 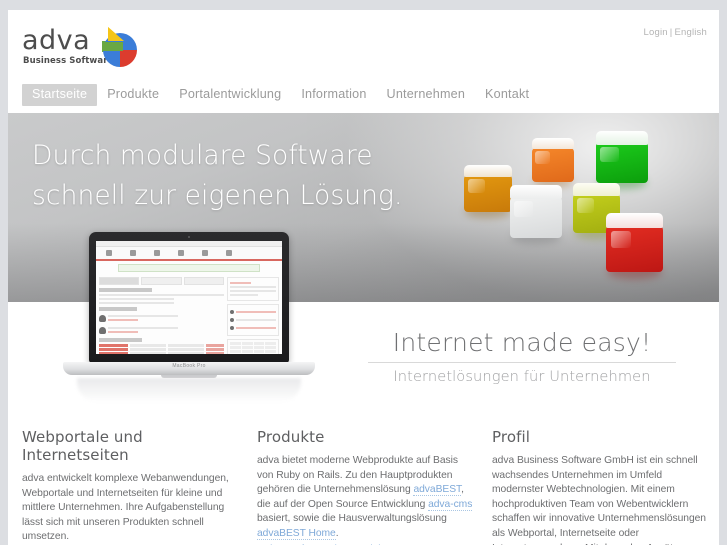 I want to click on column-body-text: ., so click(x=337, y=533).